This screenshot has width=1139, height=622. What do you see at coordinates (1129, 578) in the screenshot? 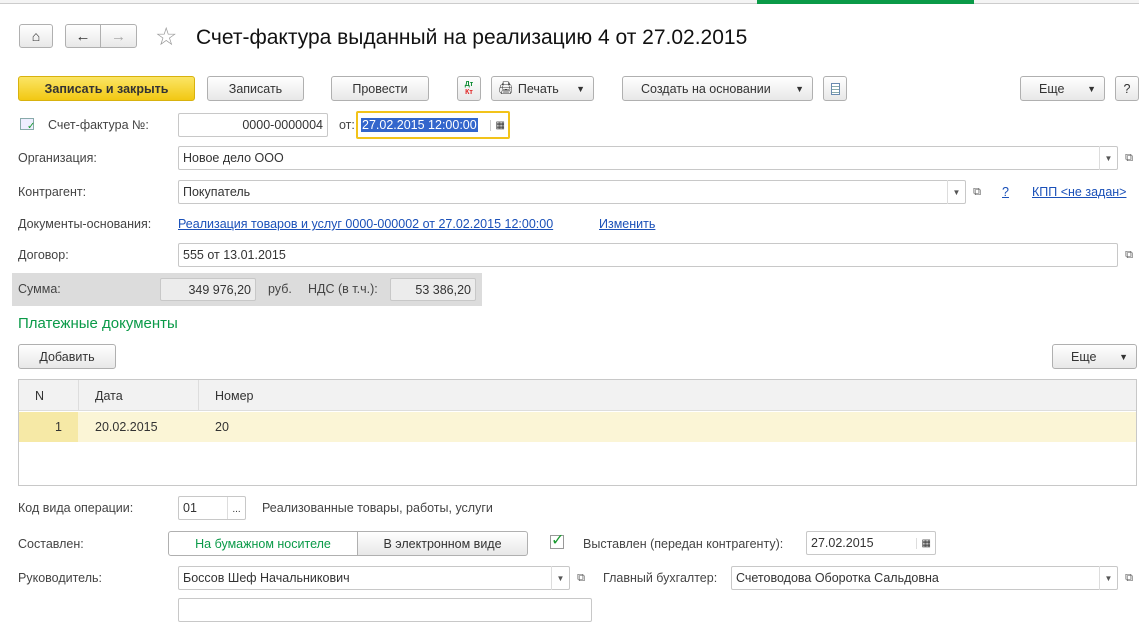
I see `accountant-open-button: ⧉` at bounding box center [1129, 578].